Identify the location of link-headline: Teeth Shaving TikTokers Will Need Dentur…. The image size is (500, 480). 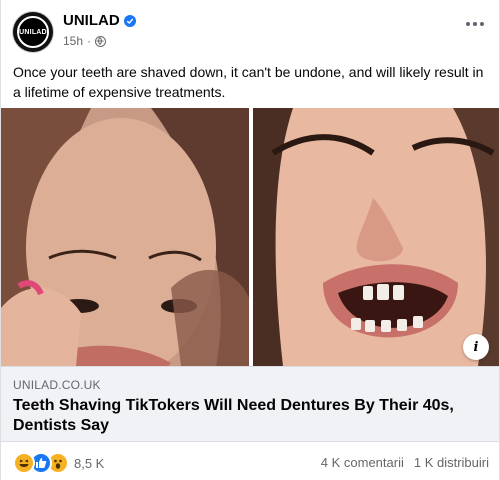
(248, 416).